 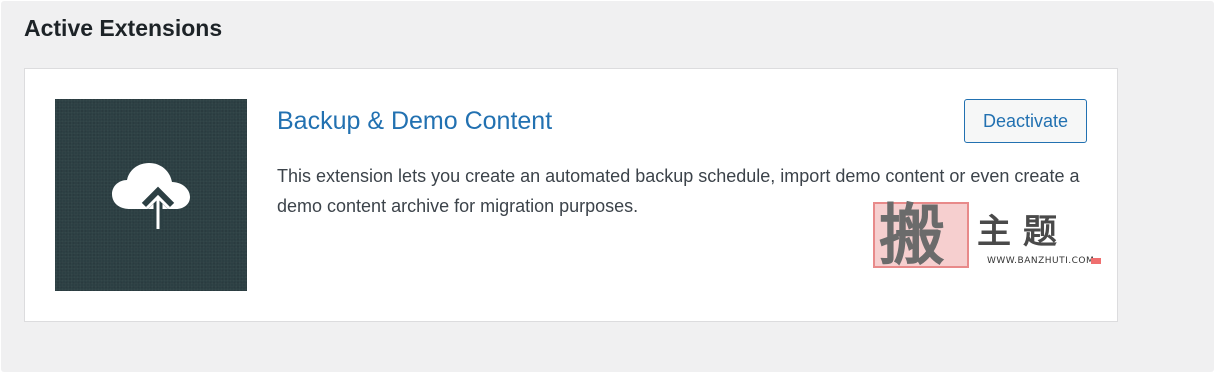 What do you see at coordinates (1025, 121) in the screenshot?
I see `deactivate-button: Deactivate` at bounding box center [1025, 121].